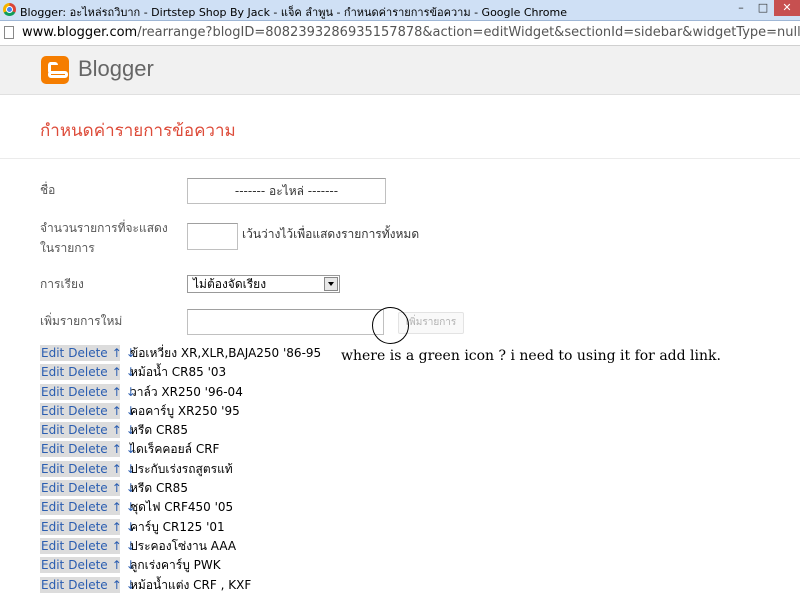  Describe the element at coordinates (183, 545) in the screenshot. I see `item-label: ประคองโซ่งาน AAA` at that location.